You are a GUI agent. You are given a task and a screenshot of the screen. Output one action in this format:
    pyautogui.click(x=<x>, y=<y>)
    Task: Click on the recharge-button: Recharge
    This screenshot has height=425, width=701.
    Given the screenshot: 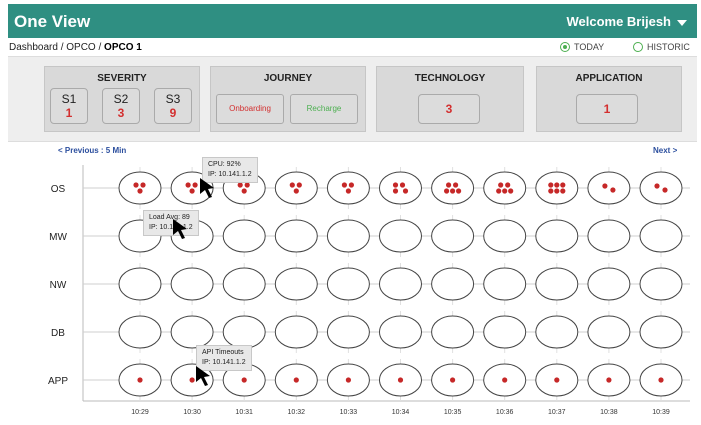 What is the action you would take?
    pyautogui.click(x=324, y=109)
    